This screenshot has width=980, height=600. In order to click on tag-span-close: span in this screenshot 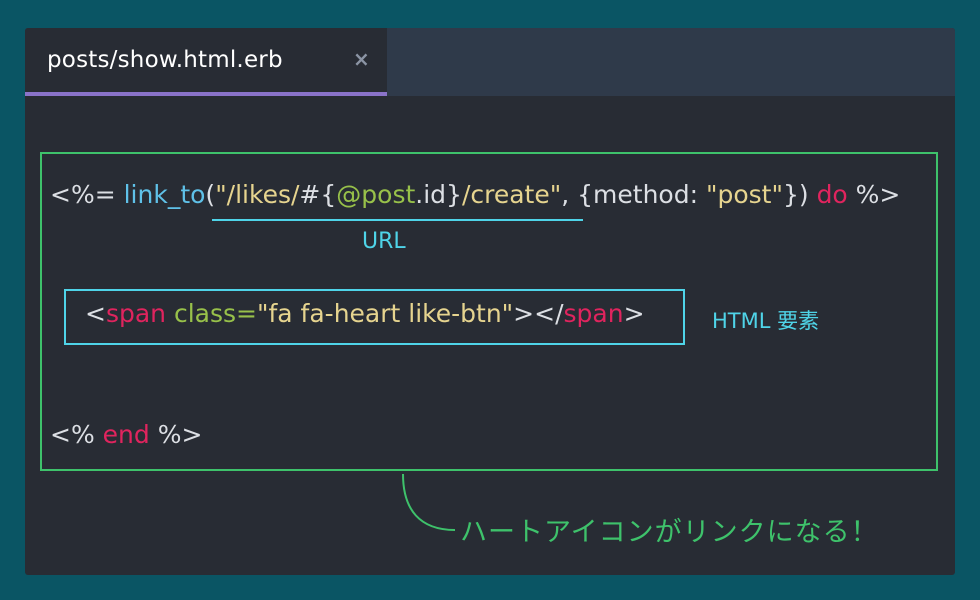, I will do `click(593, 313)`.